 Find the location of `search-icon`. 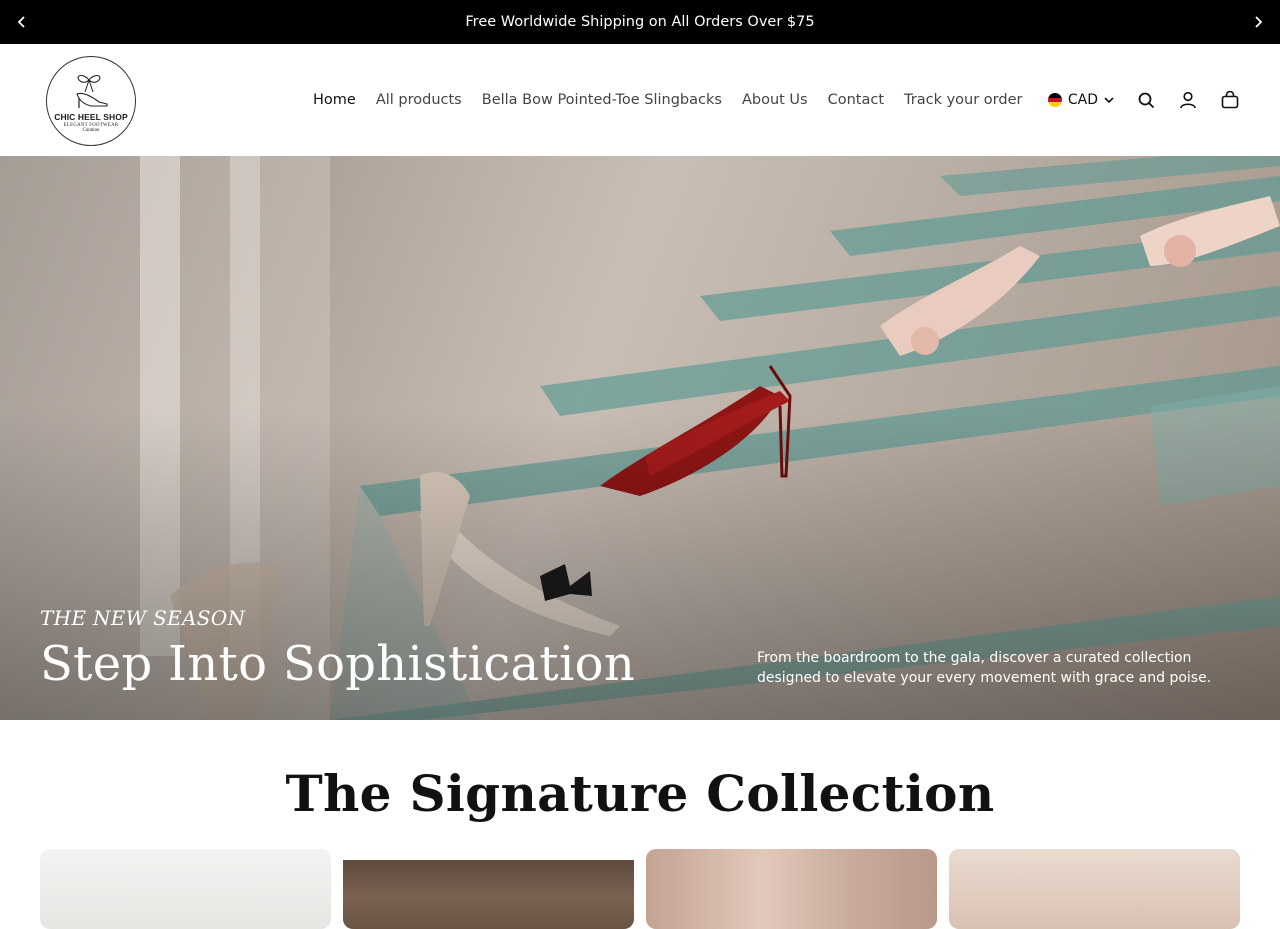

search-icon is located at coordinates (1146, 100).